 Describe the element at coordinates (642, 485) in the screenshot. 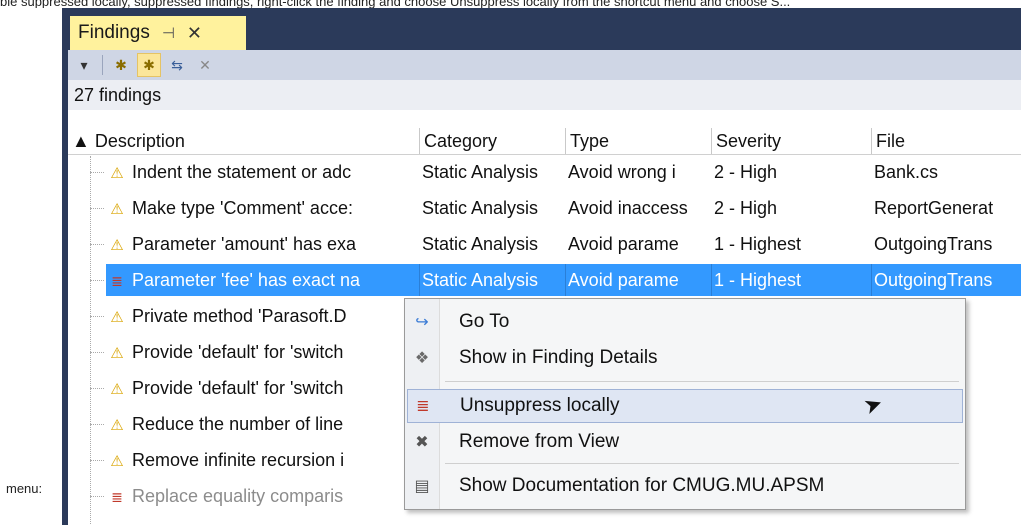

I see `menu-item-label: Show Documentation for CMUG.MU.APSM` at that location.